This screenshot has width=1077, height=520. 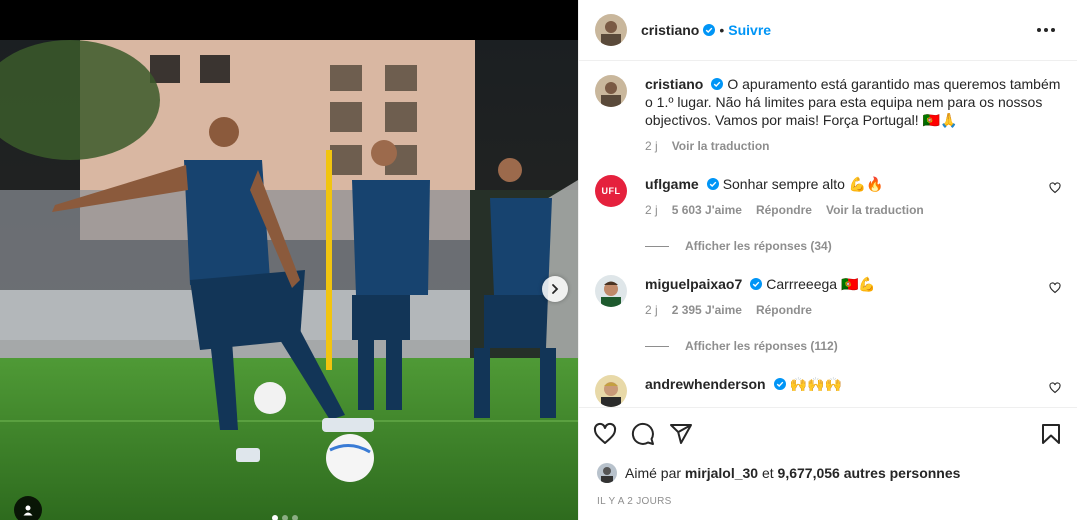 I want to click on comment: andrewhenderson 🙌🙌🙌, so click(x=828, y=391).